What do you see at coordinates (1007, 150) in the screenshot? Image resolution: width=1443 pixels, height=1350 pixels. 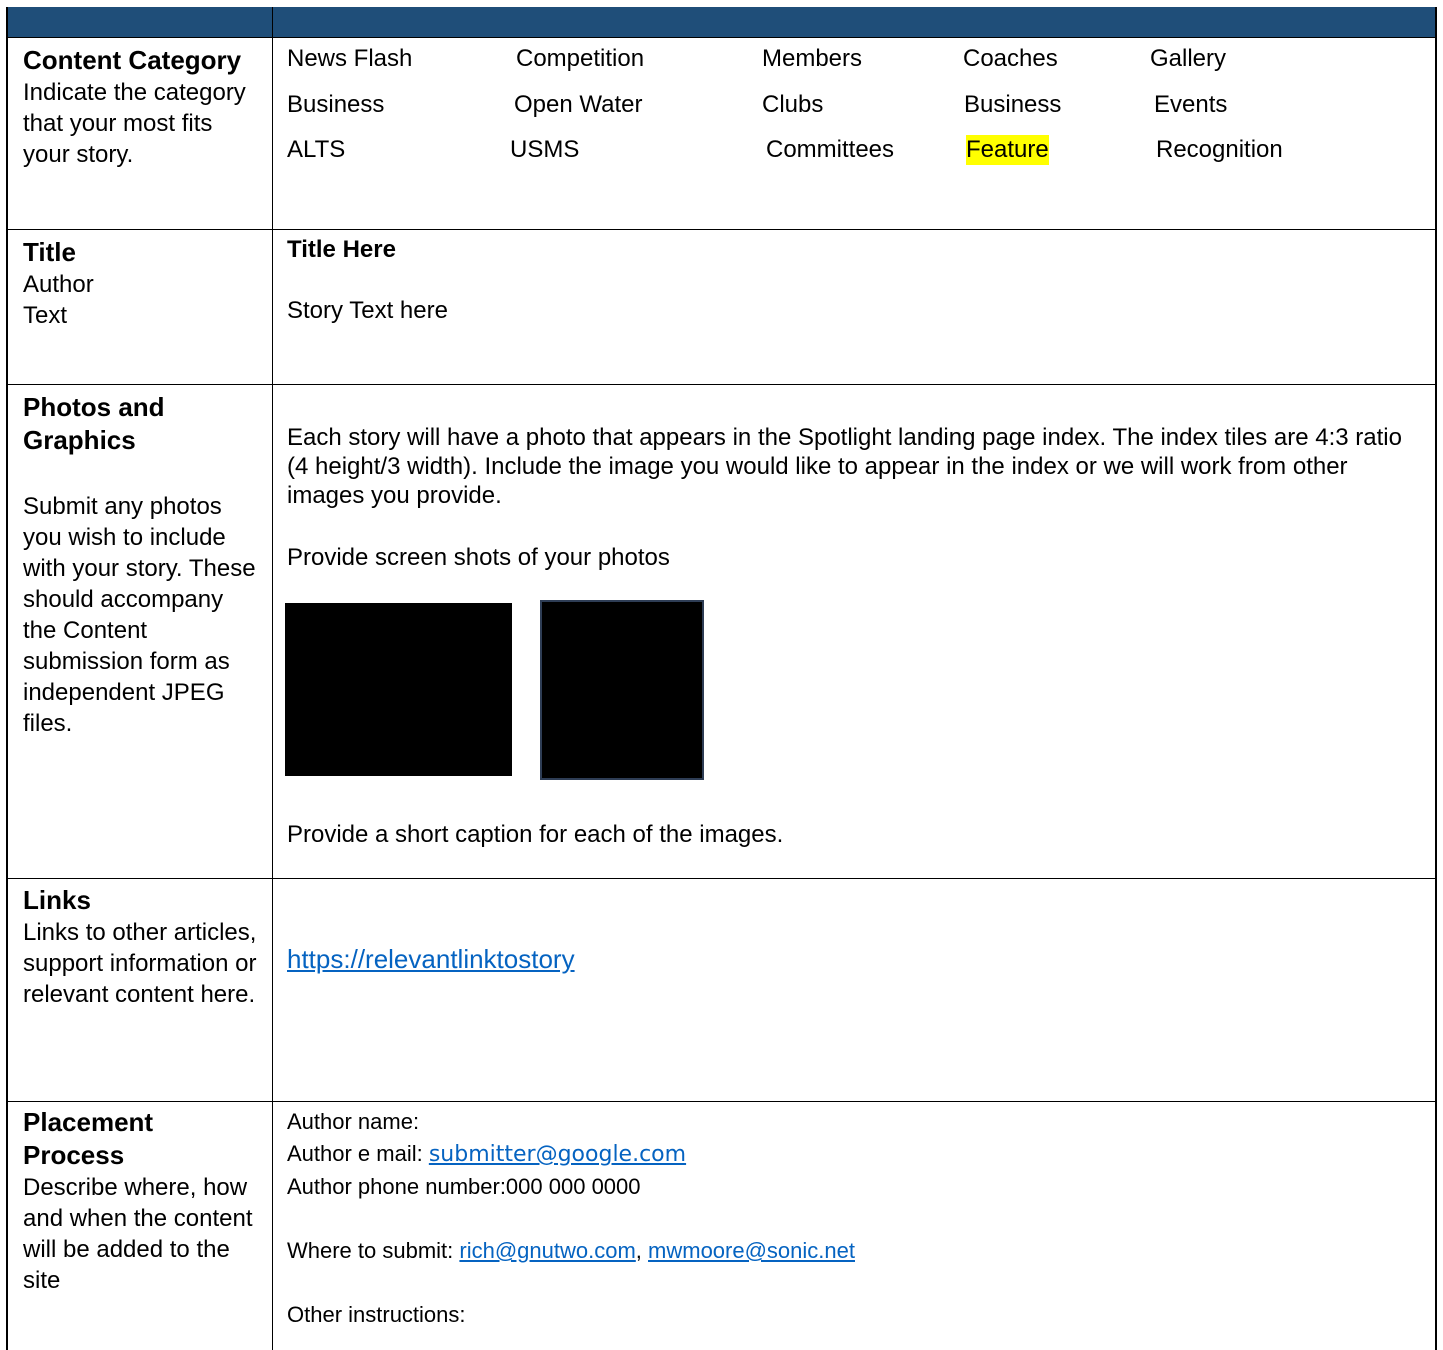 I see `category-feature: Feature` at bounding box center [1007, 150].